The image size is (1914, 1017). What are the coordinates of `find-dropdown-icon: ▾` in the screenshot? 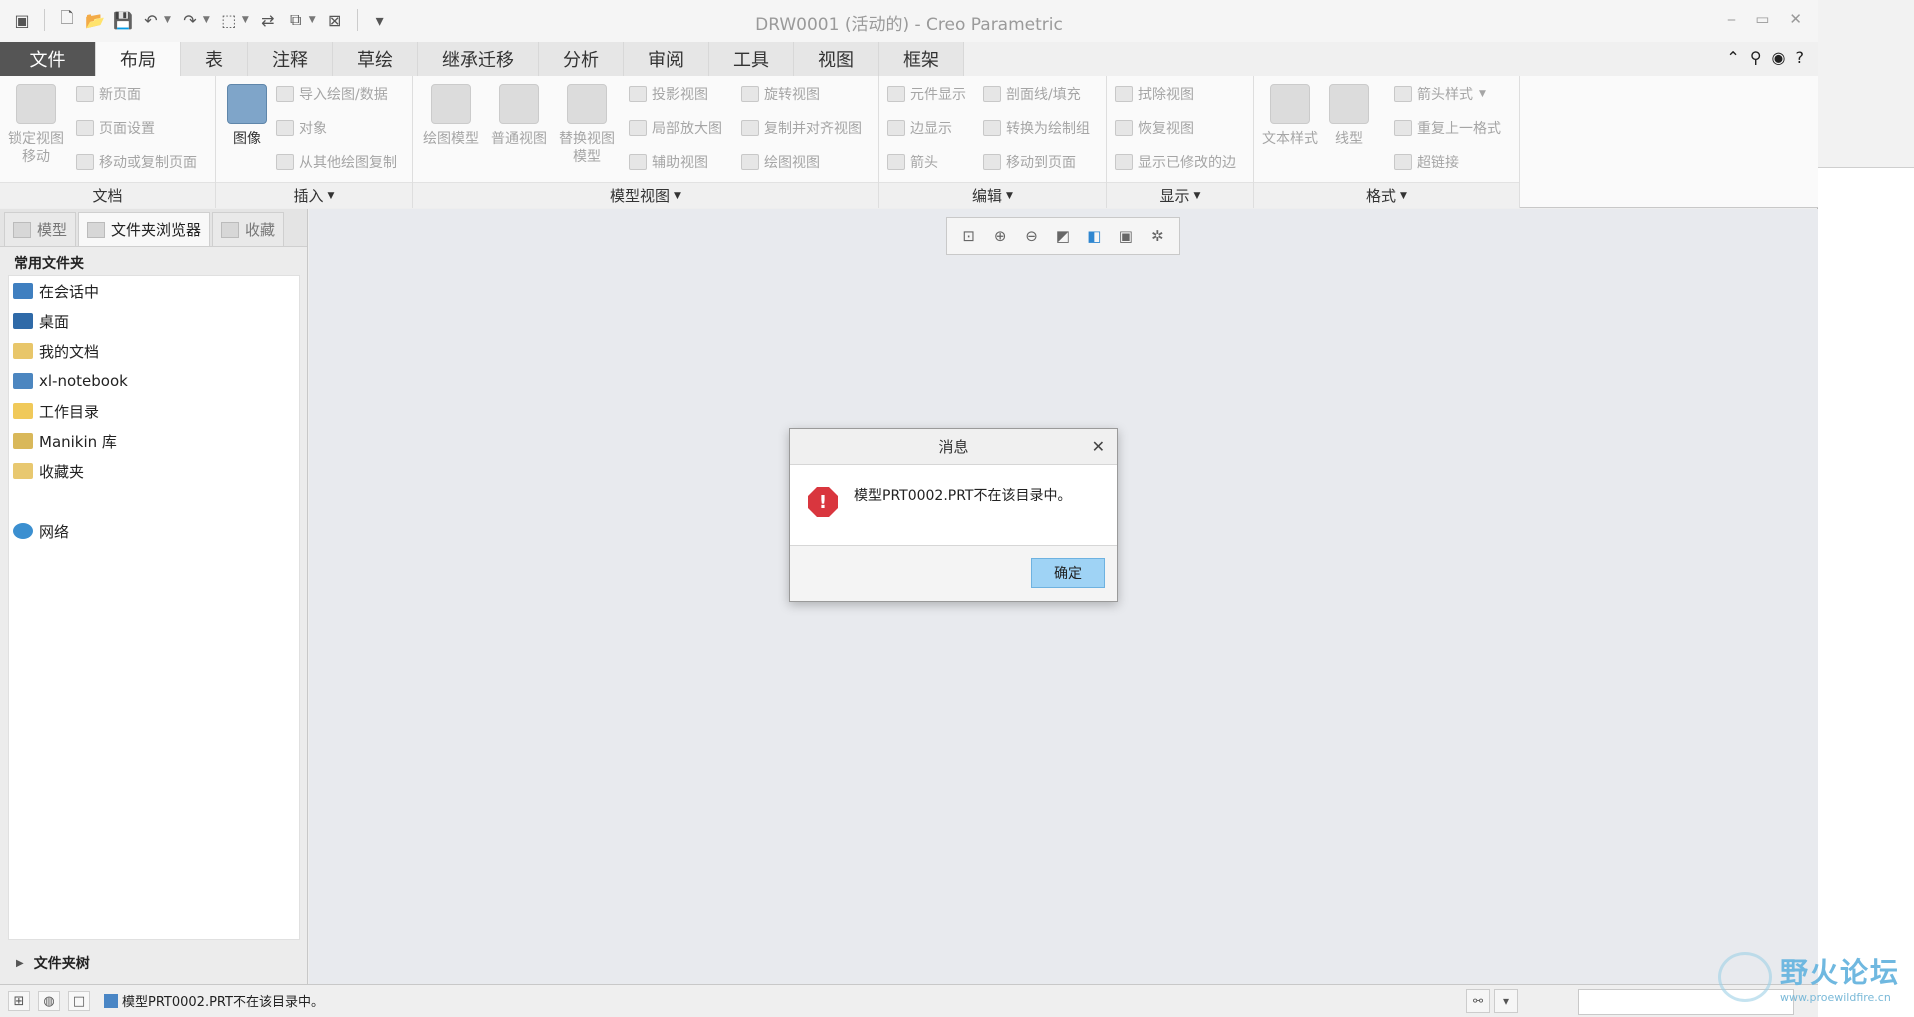 It's located at (1506, 1001).